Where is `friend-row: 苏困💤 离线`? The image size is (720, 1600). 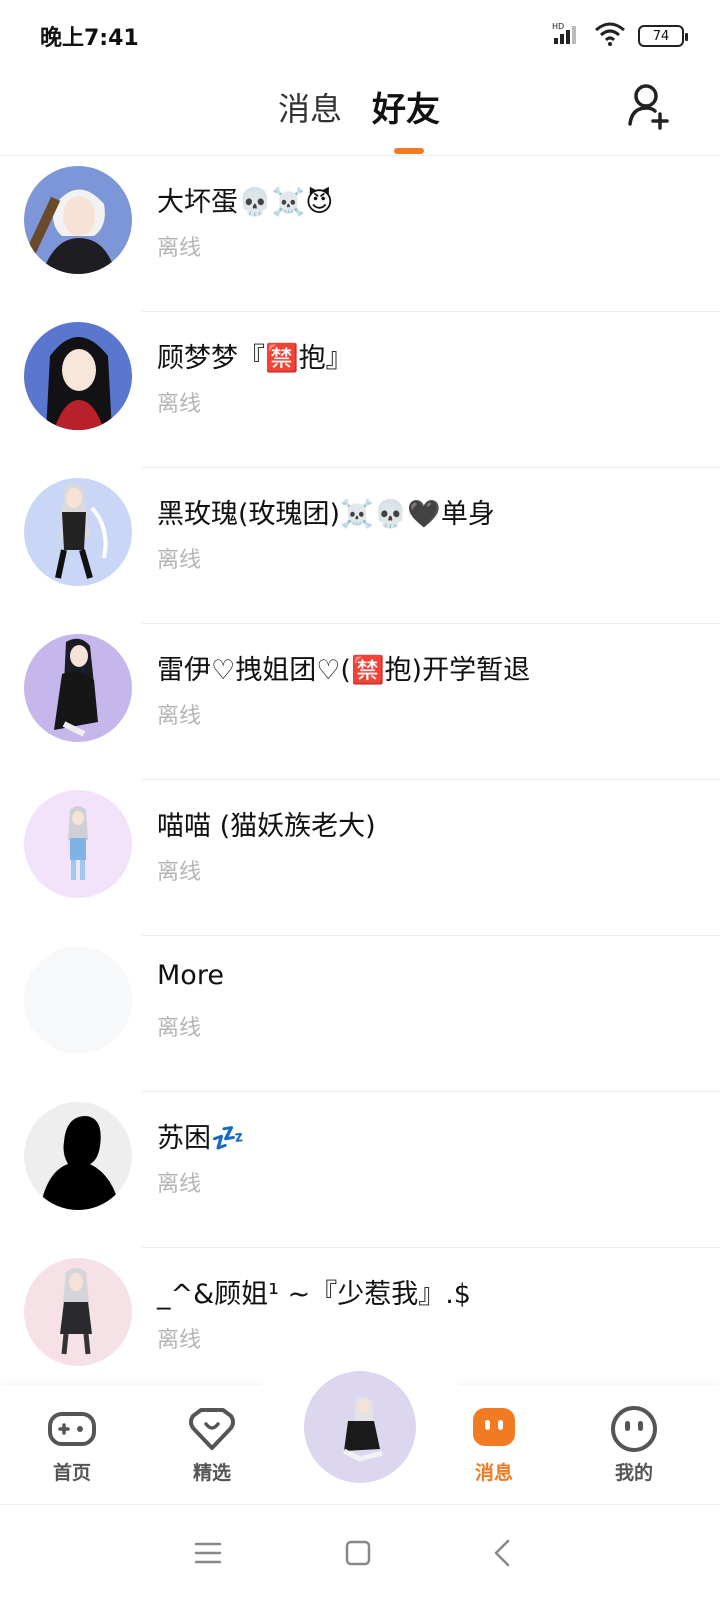
friend-row: 苏困💤 离线 is located at coordinates (360, 1170).